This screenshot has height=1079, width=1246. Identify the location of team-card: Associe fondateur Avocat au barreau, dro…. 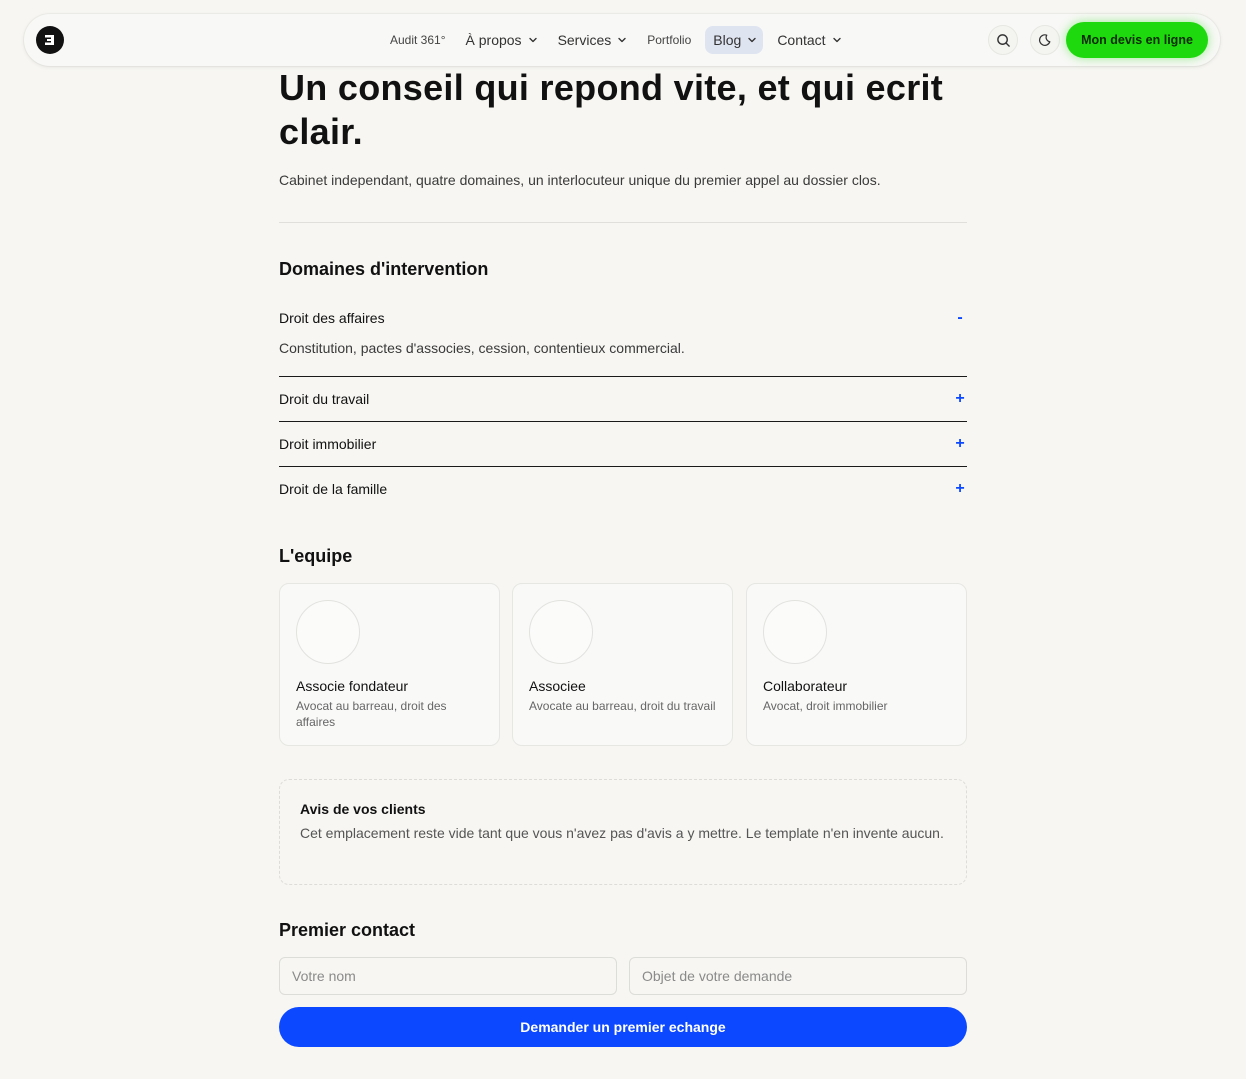
(389, 664).